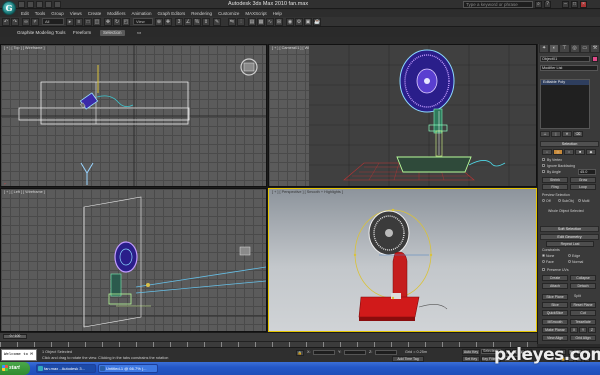 The image size is (600, 375). What do you see at coordinates (569, 255) in the screenshot?
I see `constraint-edge-radio` at bounding box center [569, 255].